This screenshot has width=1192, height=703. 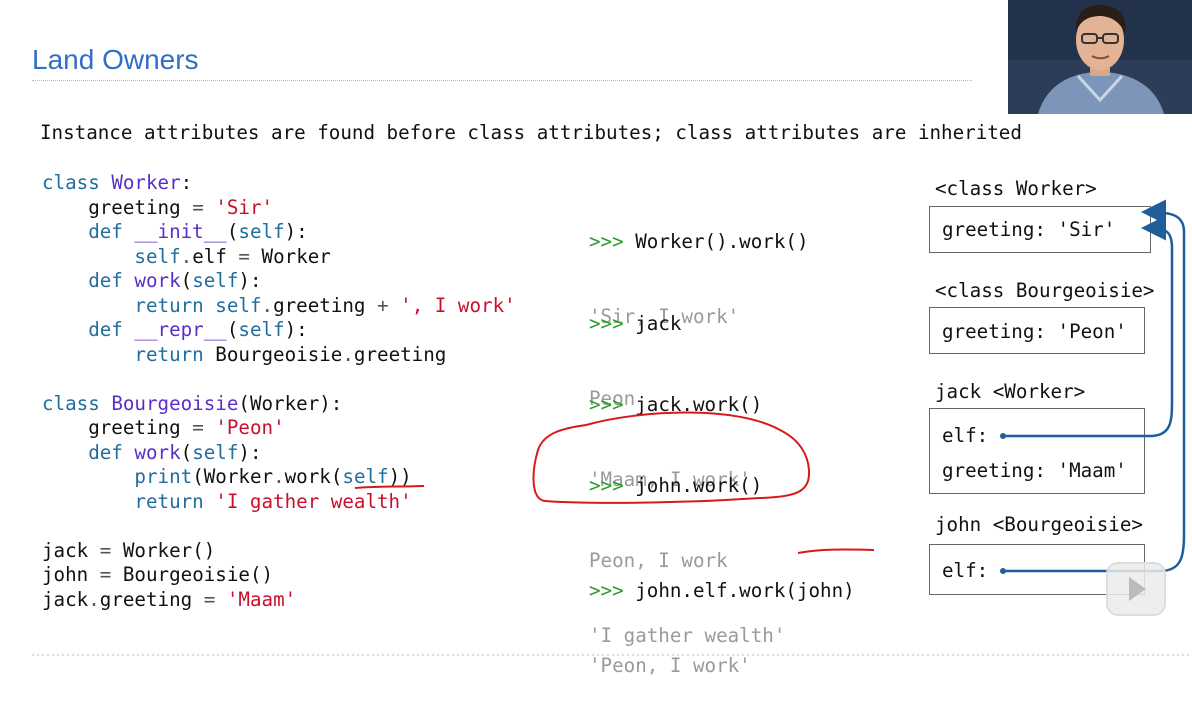 What do you see at coordinates (965, 435) in the screenshot?
I see `jack-elf-attr: elf:` at bounding box center [965, 435].